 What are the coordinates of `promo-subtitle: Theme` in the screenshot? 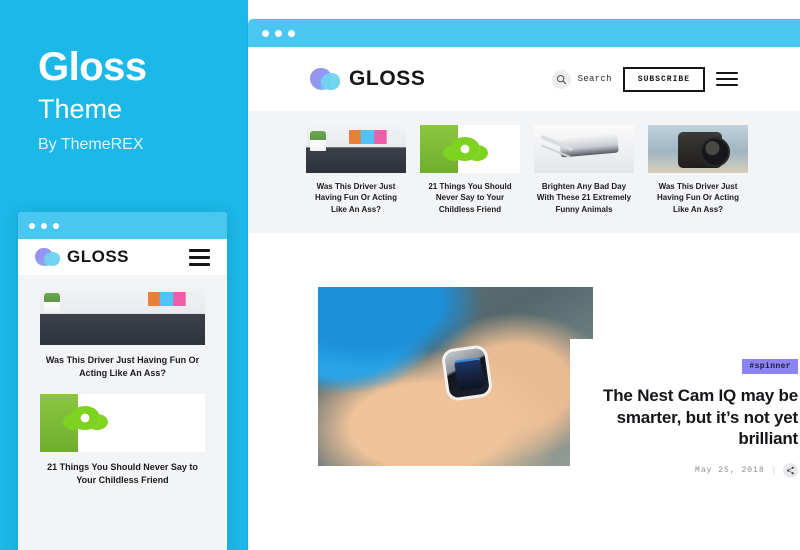 It's located at (80, 109).